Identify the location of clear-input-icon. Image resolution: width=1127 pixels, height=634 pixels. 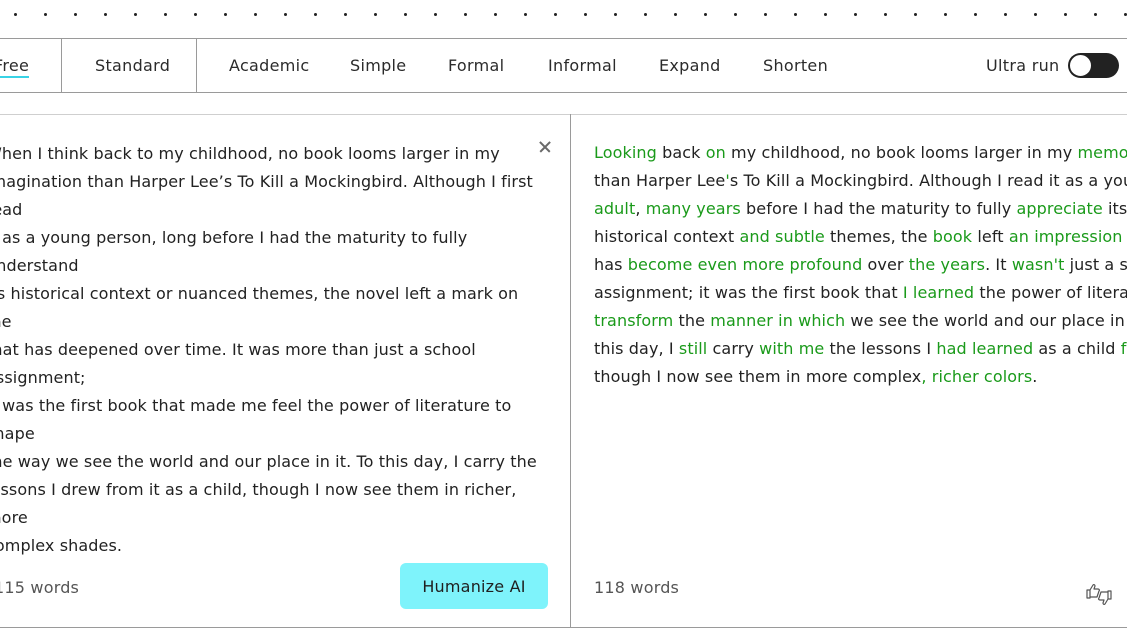
(545, 147).